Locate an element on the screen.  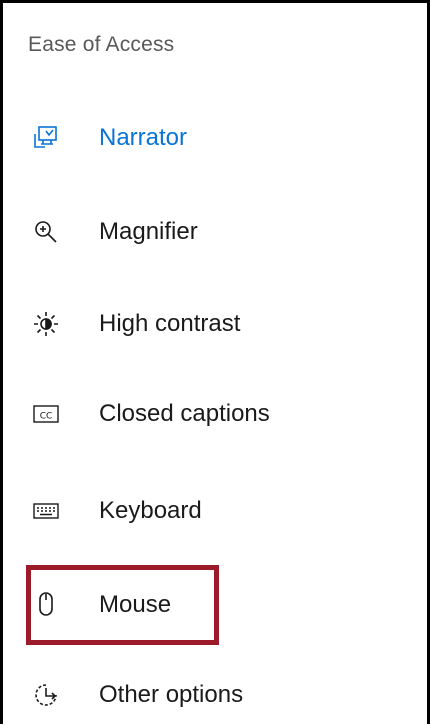
closed-captions-icon: CC is located at coordinates (46, 414).